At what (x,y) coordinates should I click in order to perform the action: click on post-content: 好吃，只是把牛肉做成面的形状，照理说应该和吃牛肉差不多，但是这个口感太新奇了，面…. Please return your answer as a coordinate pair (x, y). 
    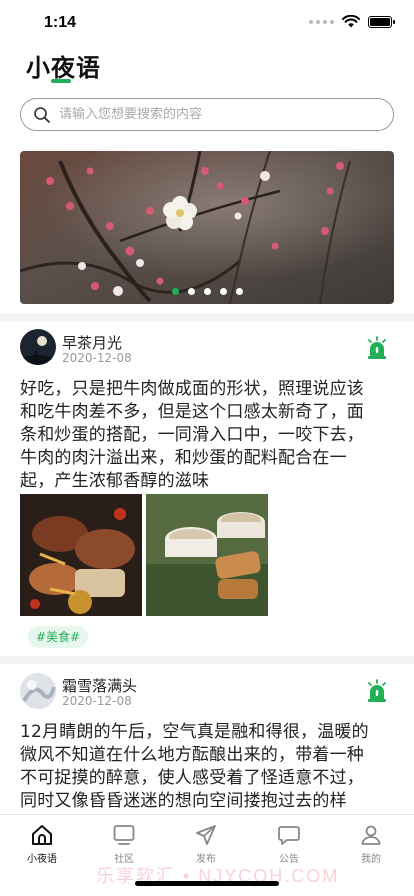
    Looking at the image, I should click on (192, 435).